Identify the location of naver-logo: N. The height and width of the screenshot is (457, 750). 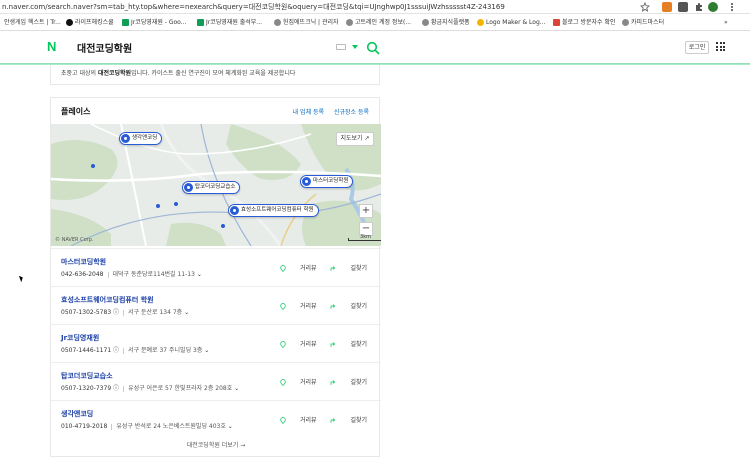
(54, 47).